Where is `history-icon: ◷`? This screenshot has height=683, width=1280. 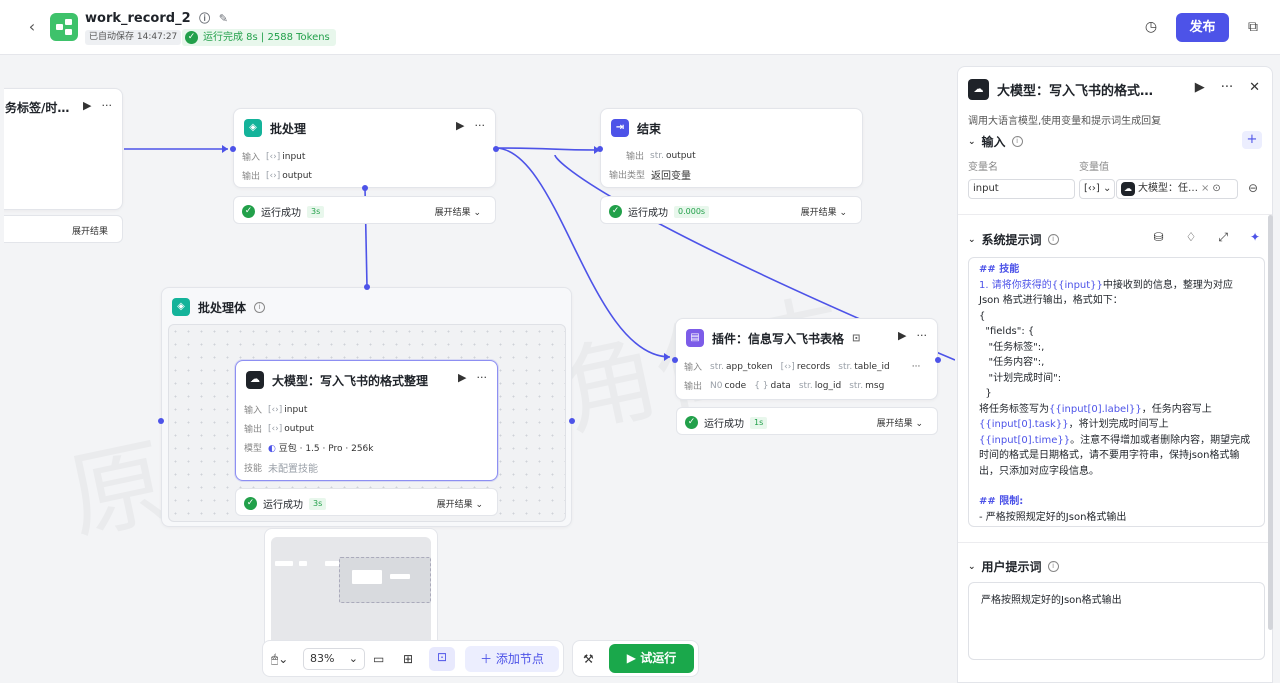 history-icon: ◷ is located at coordinates (1151, 27).